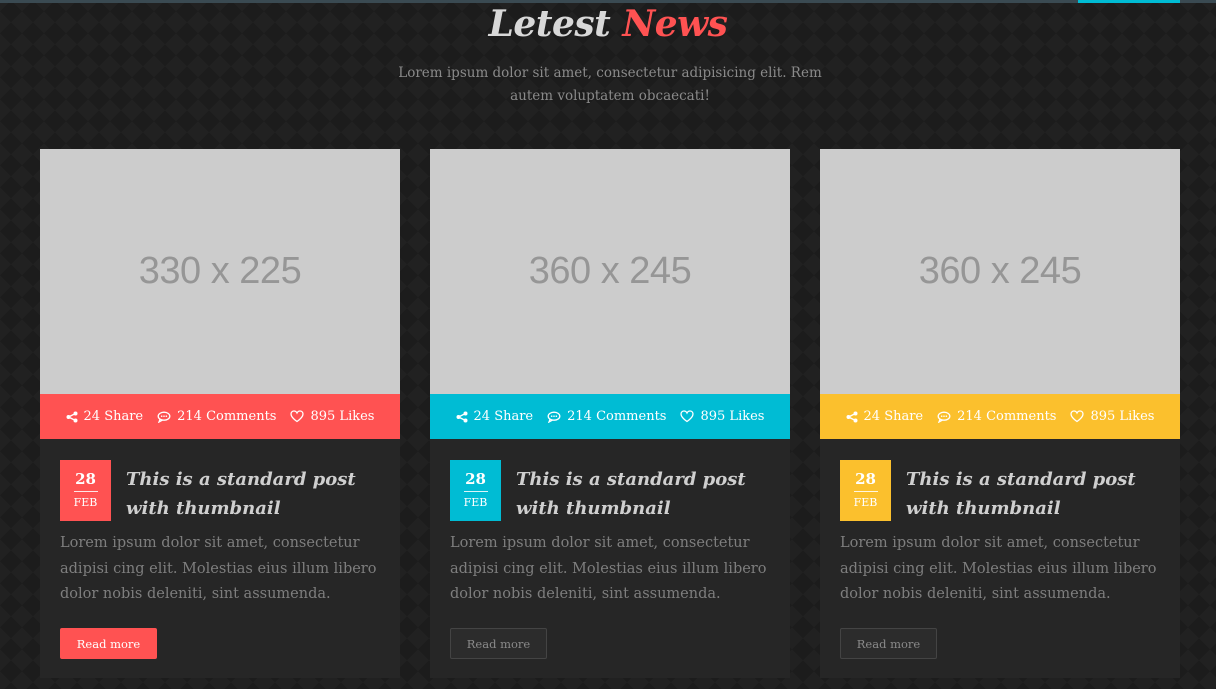 This screenshot has width=1216, height=689. I want to click on thumbnail-placeholder-label: 330 x 225, so click(220, 271).